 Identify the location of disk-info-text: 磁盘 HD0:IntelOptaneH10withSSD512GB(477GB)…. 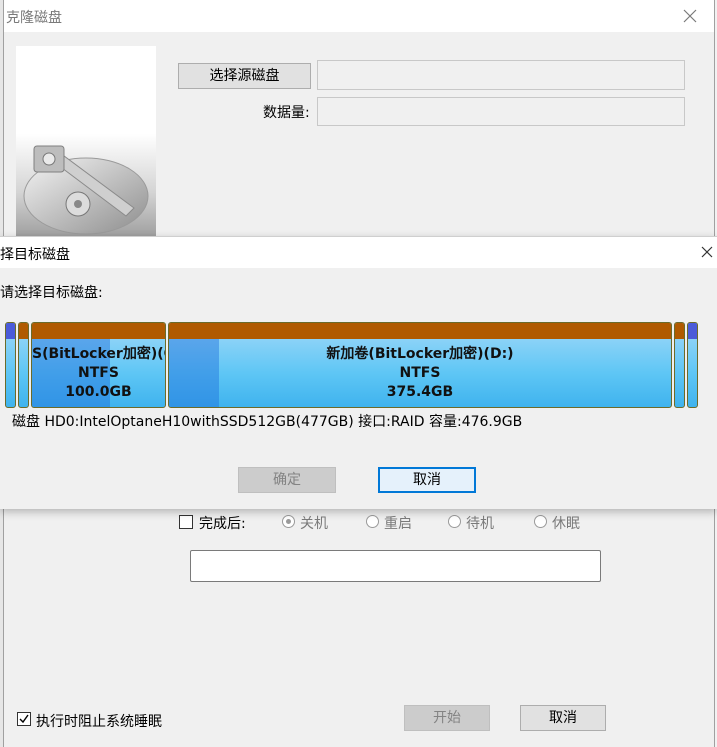
(267, 422).